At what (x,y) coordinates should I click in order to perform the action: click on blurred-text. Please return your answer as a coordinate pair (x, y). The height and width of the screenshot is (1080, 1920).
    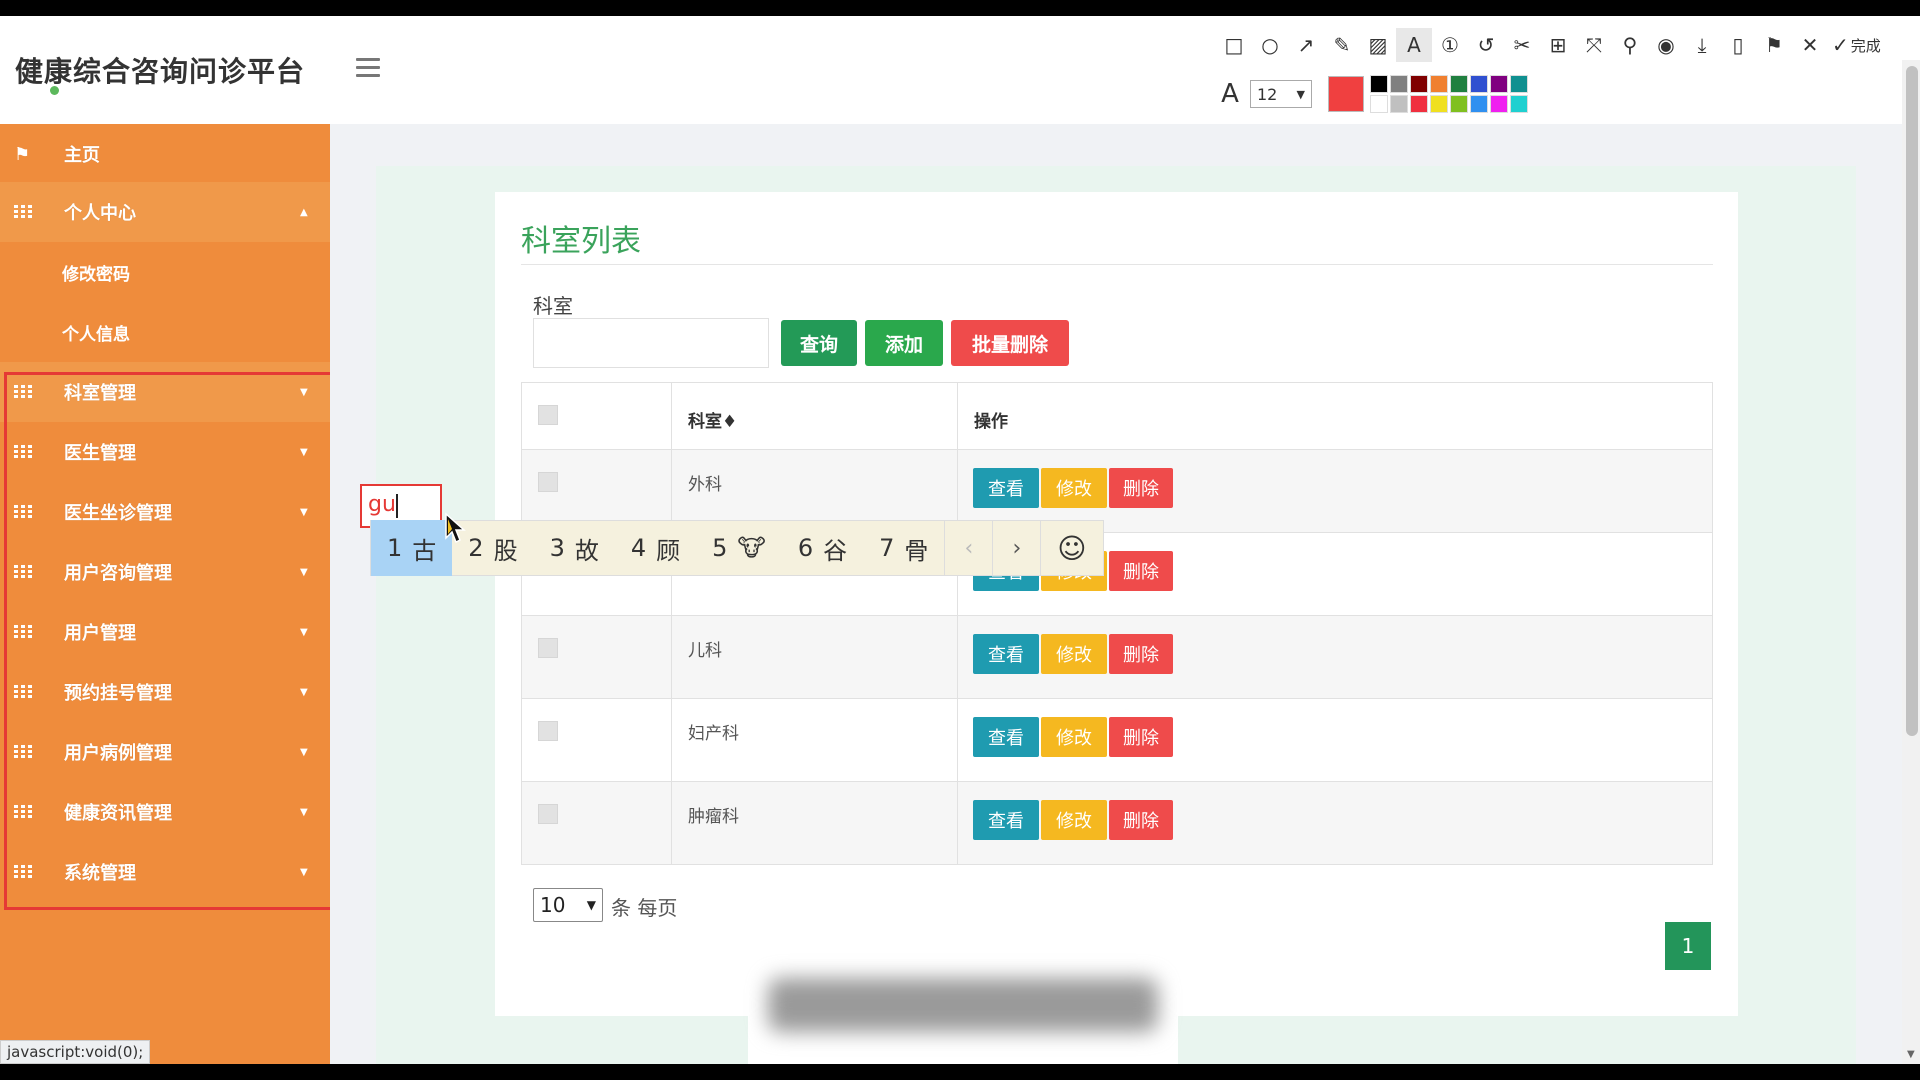
    Looking at the image, I should click on (963, 1005).